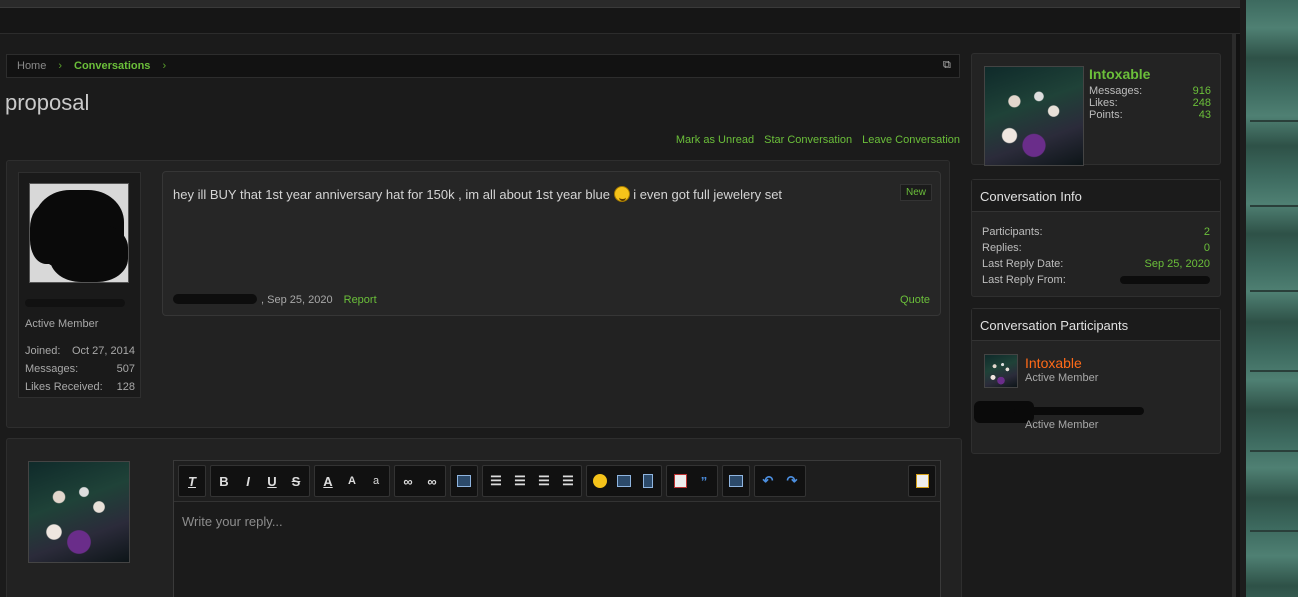 The height and width of the screenshot is (597, 1298). I want to click on smilies-icon, so click(600, 481).